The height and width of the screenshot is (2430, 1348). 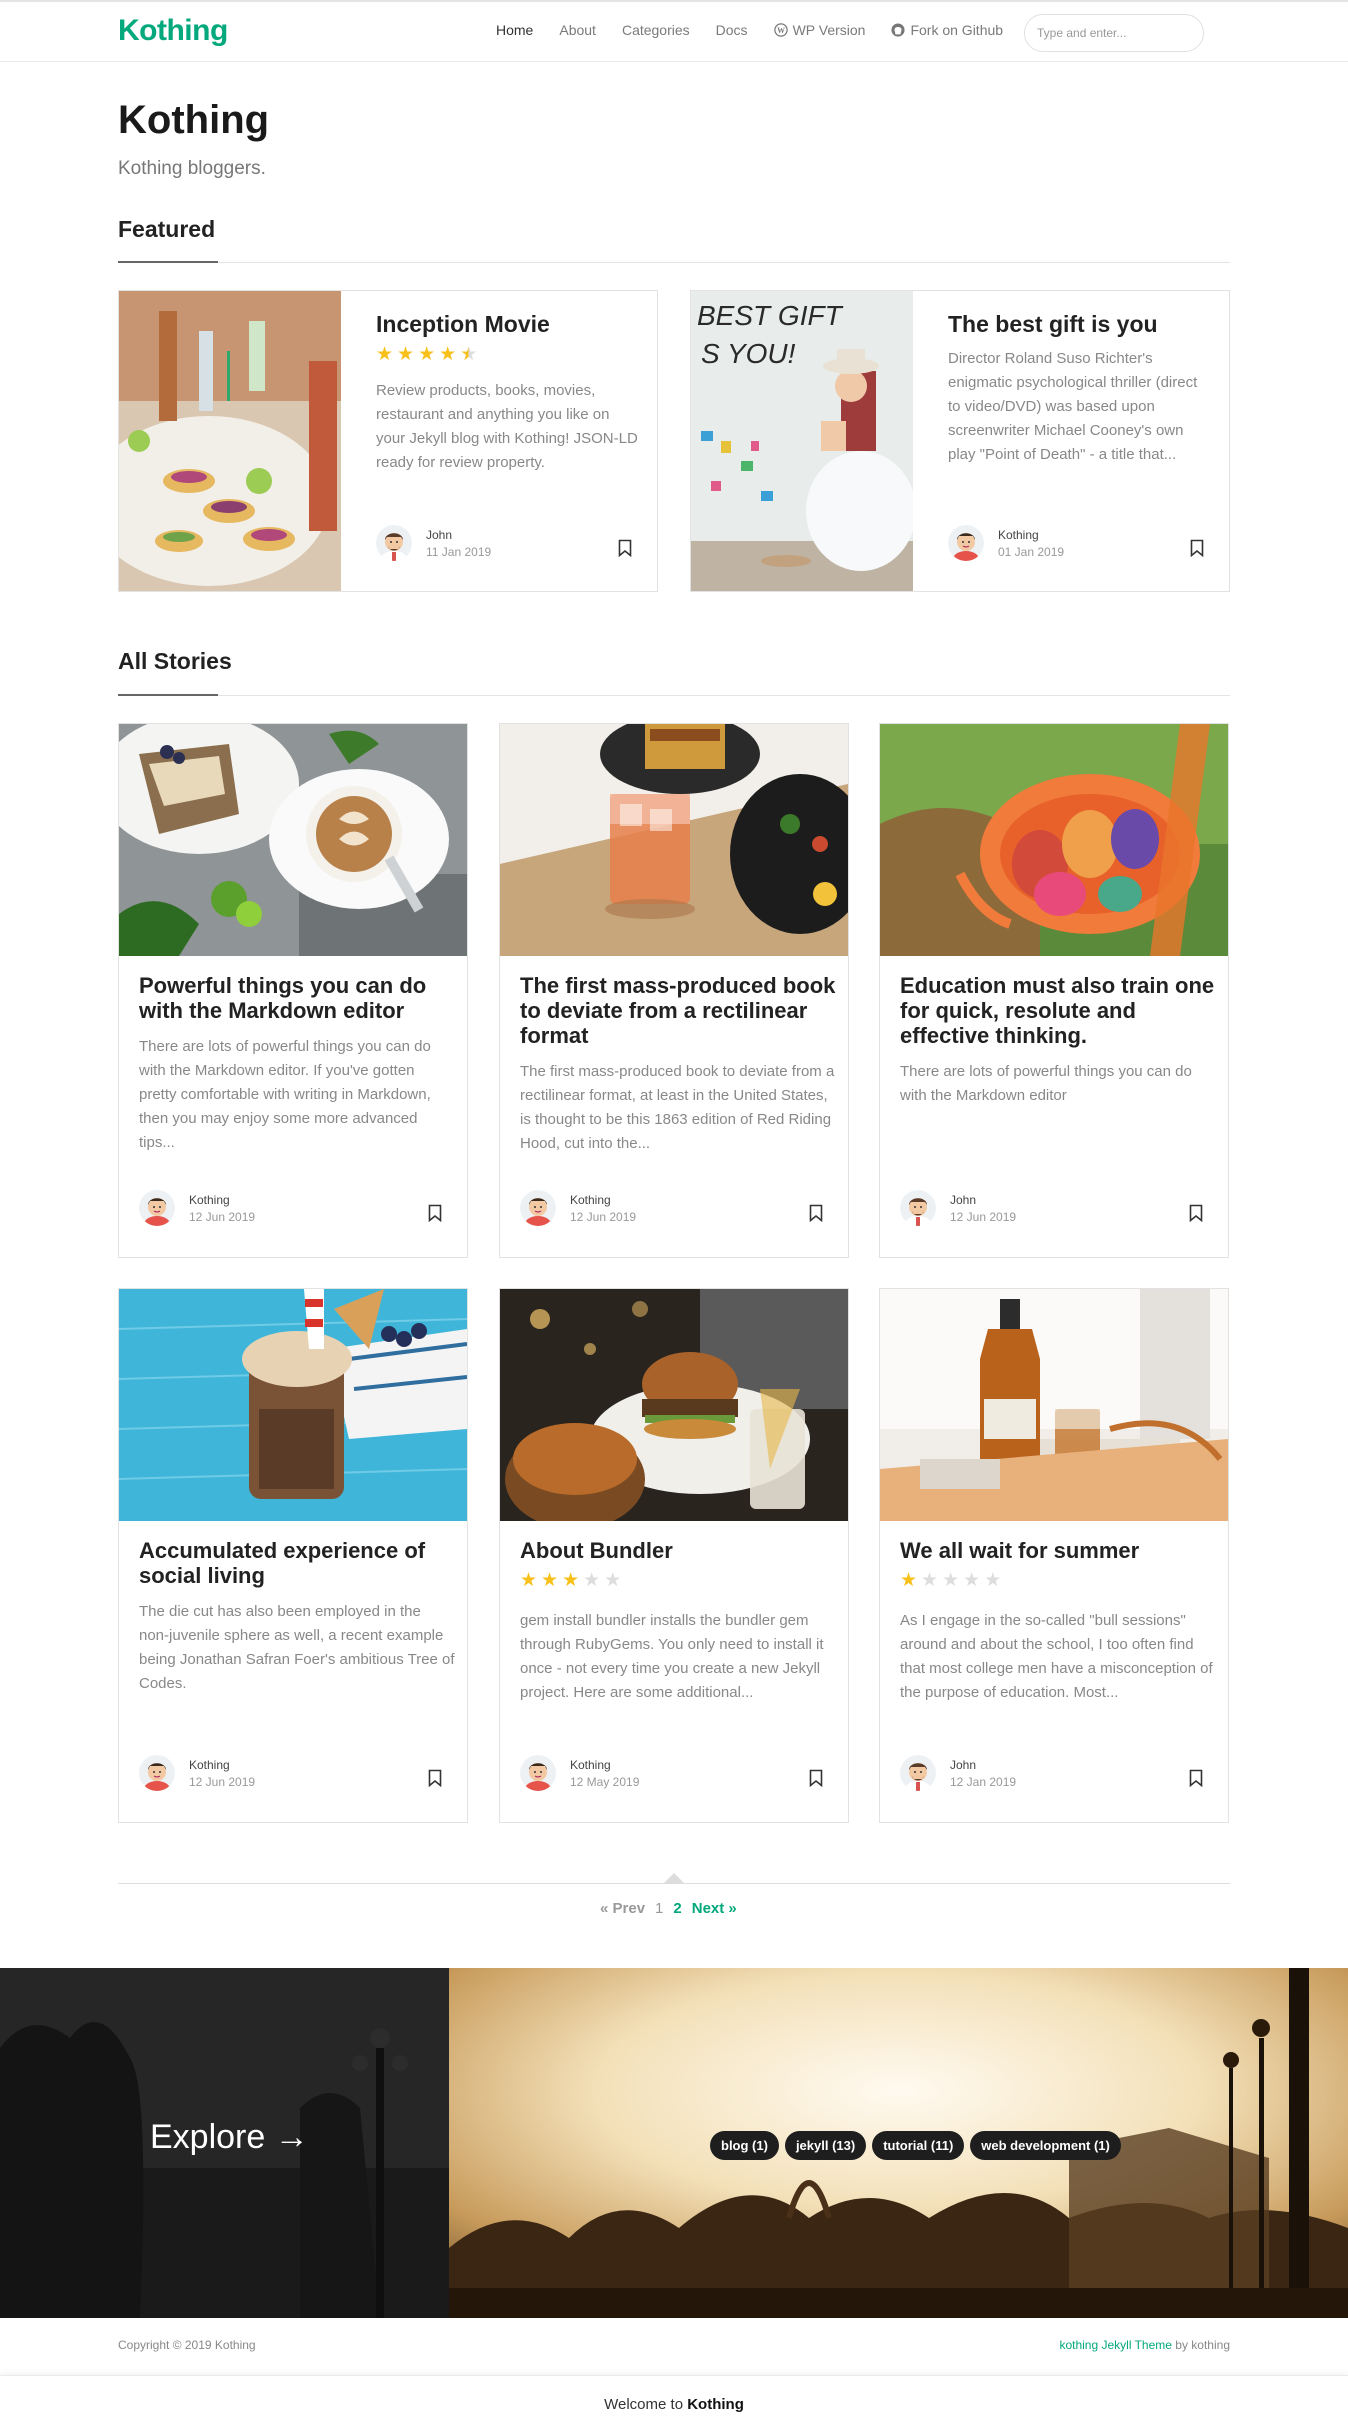 I want to click on nav-about: About, so click(x=577, y=30).